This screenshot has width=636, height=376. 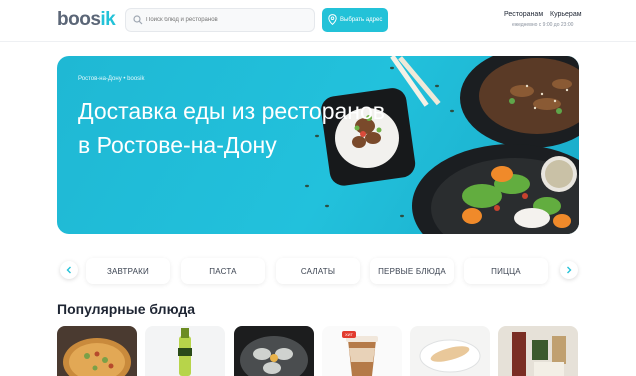 I want to click on search-input, so click(x=226, y=20).